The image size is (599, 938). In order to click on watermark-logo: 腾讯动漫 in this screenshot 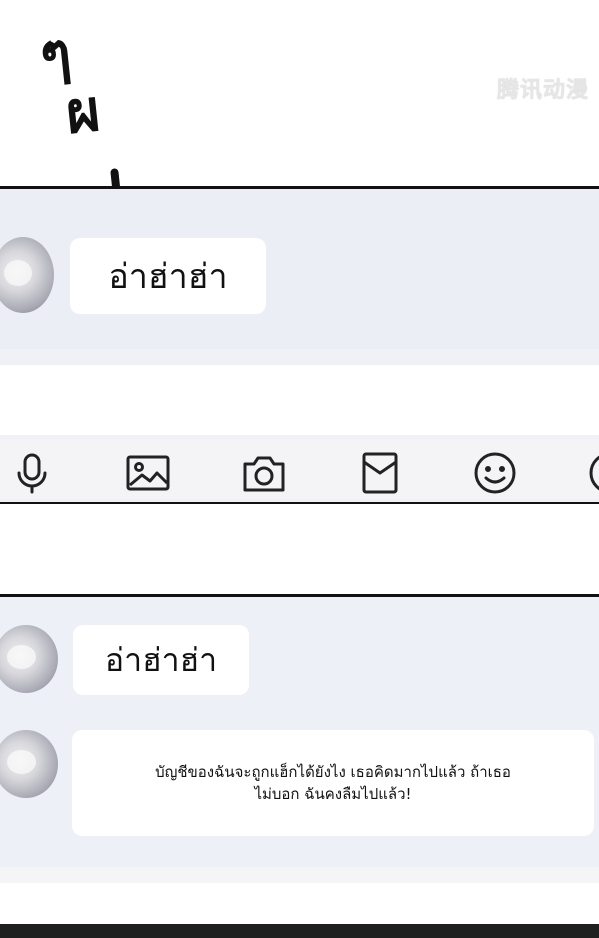, I will do `click(542, 90)`.